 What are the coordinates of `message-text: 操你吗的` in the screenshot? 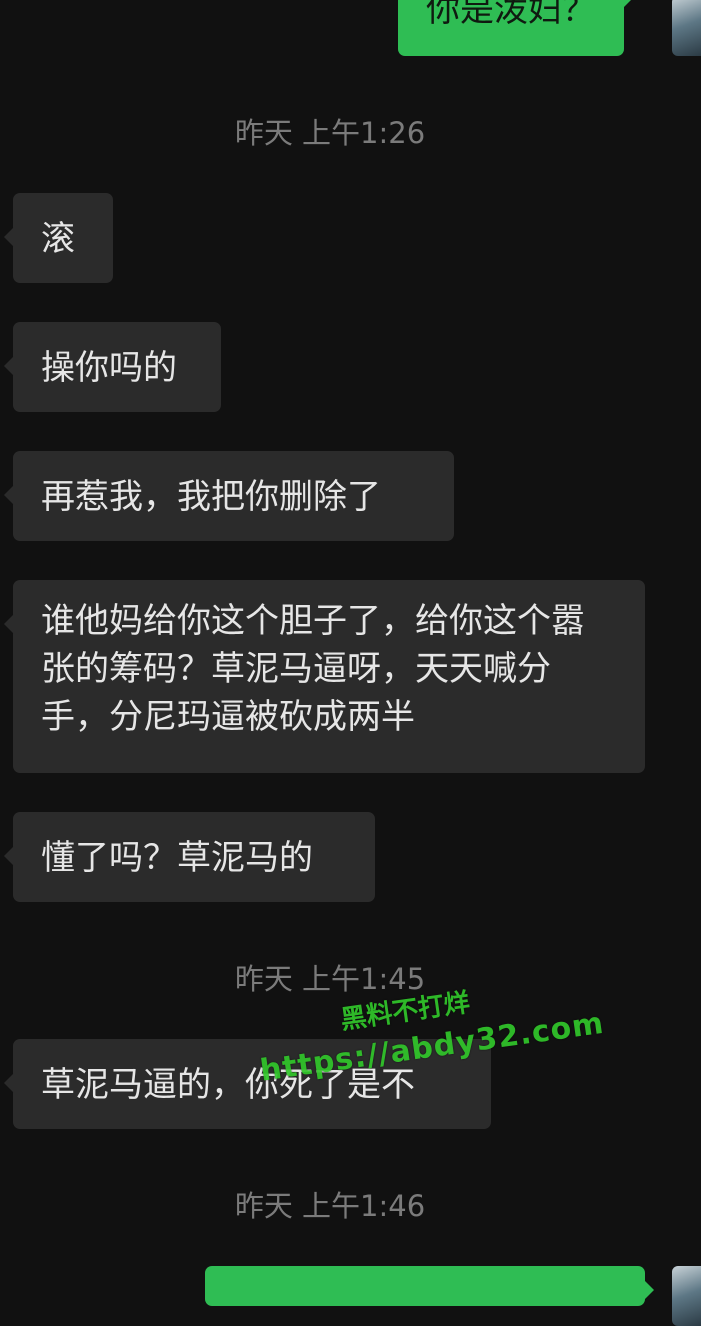 It's located at (109, 368).